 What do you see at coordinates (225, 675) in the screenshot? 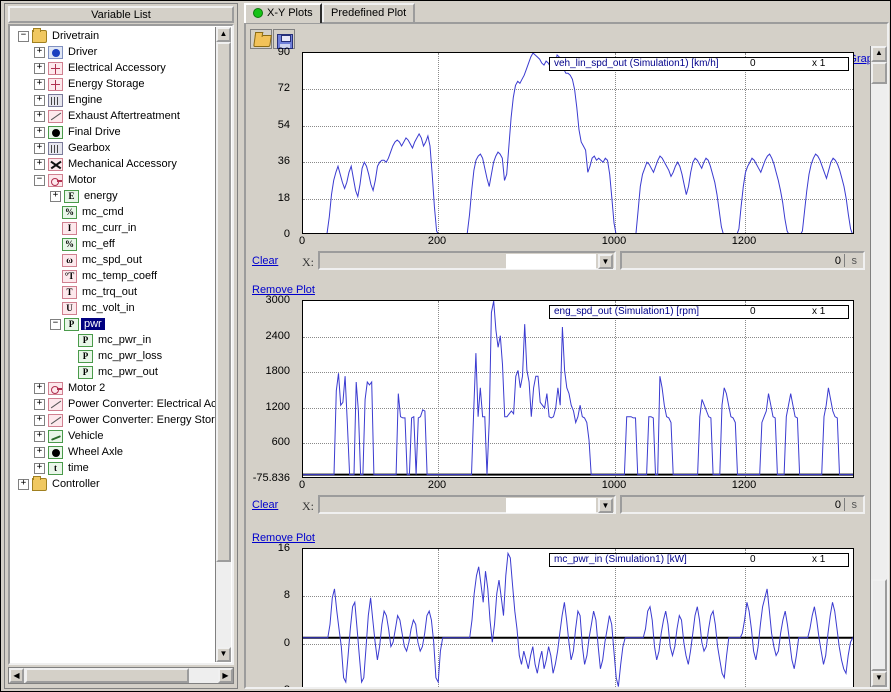
I see `scroll-right-button: ▶` at bounding box center [225, 675].